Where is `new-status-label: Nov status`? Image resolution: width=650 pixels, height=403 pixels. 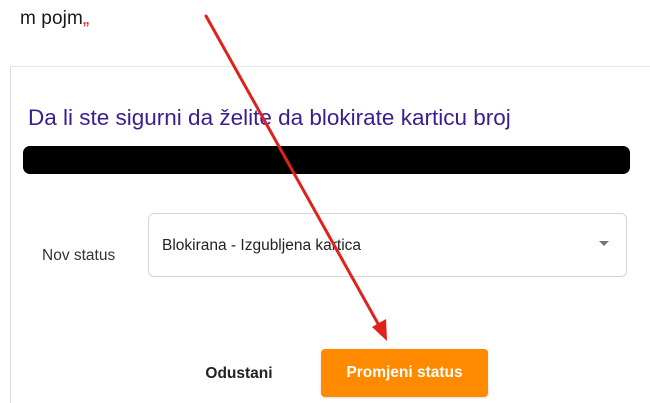 new-status-label: Nov status is located at coordinates (79, 255).